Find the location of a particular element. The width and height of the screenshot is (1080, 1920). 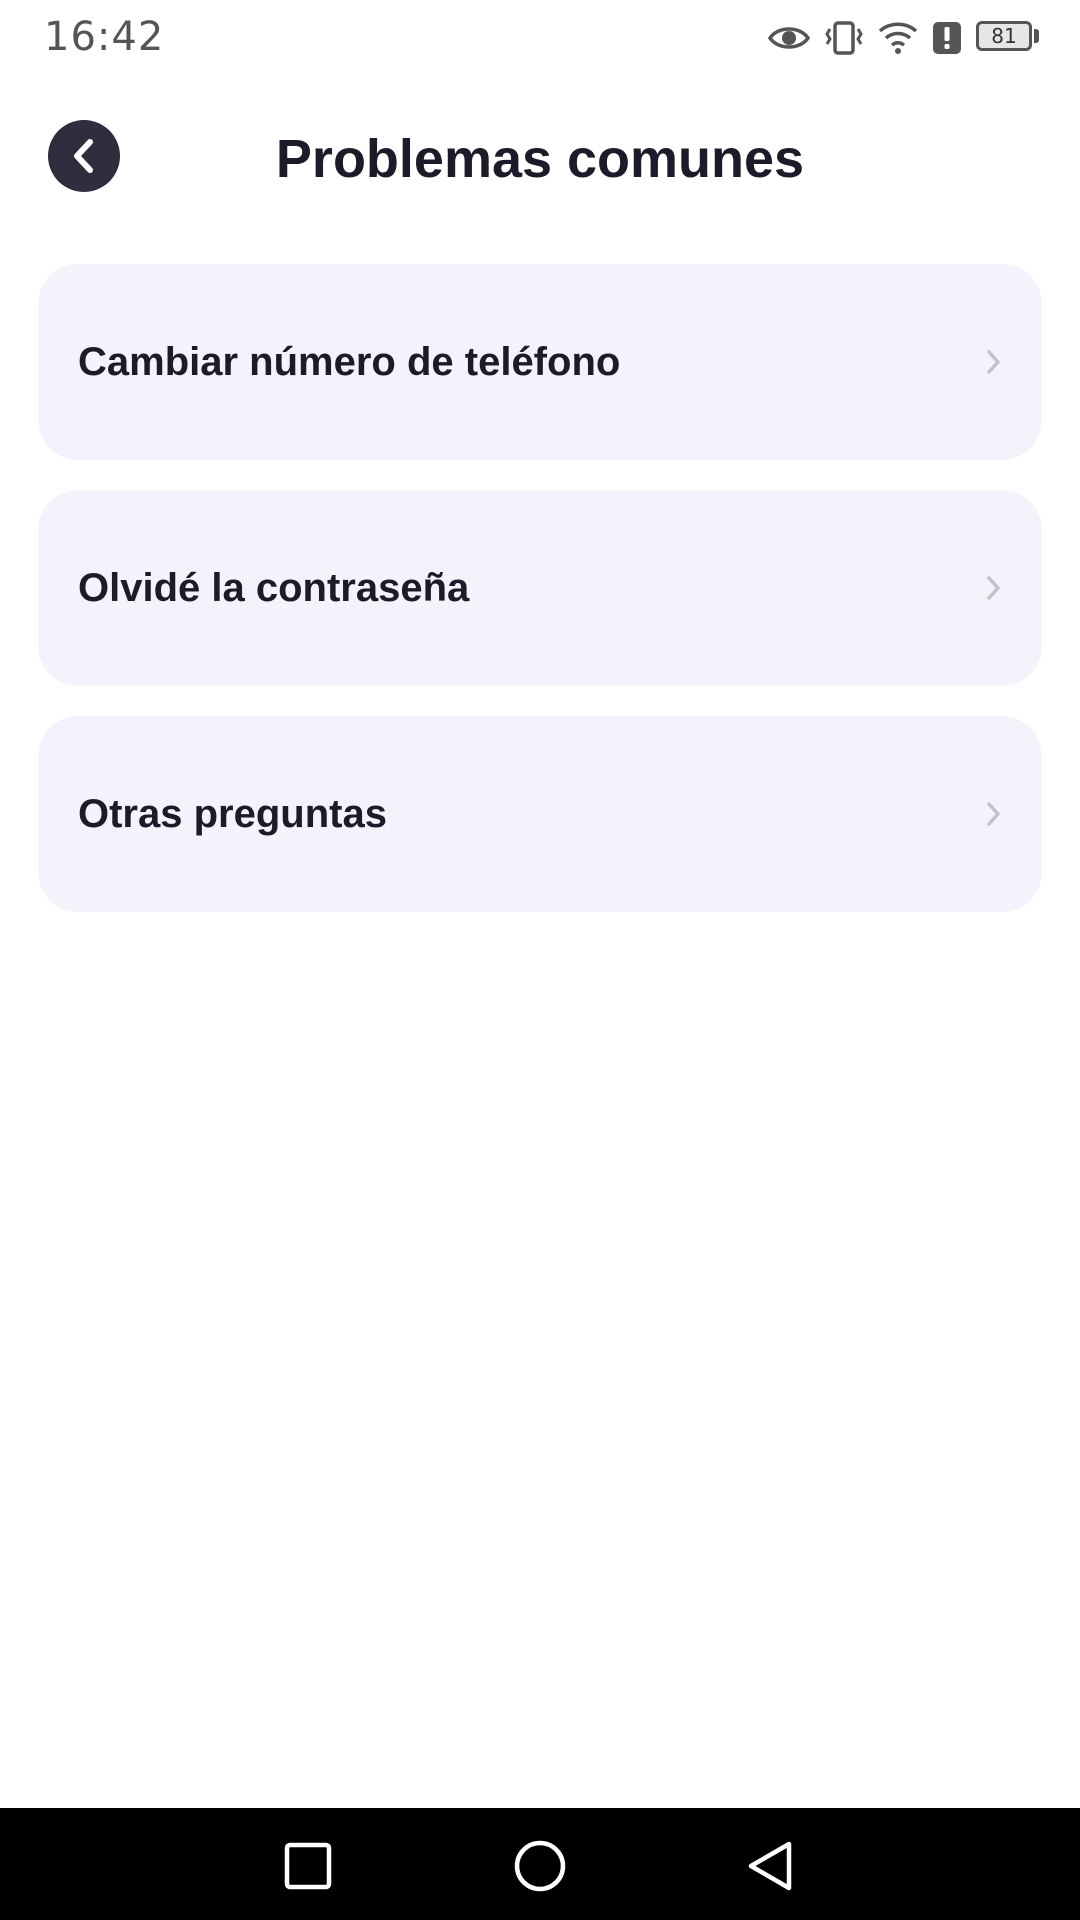

recents-square-icon is located at coordinates (308, 1866).